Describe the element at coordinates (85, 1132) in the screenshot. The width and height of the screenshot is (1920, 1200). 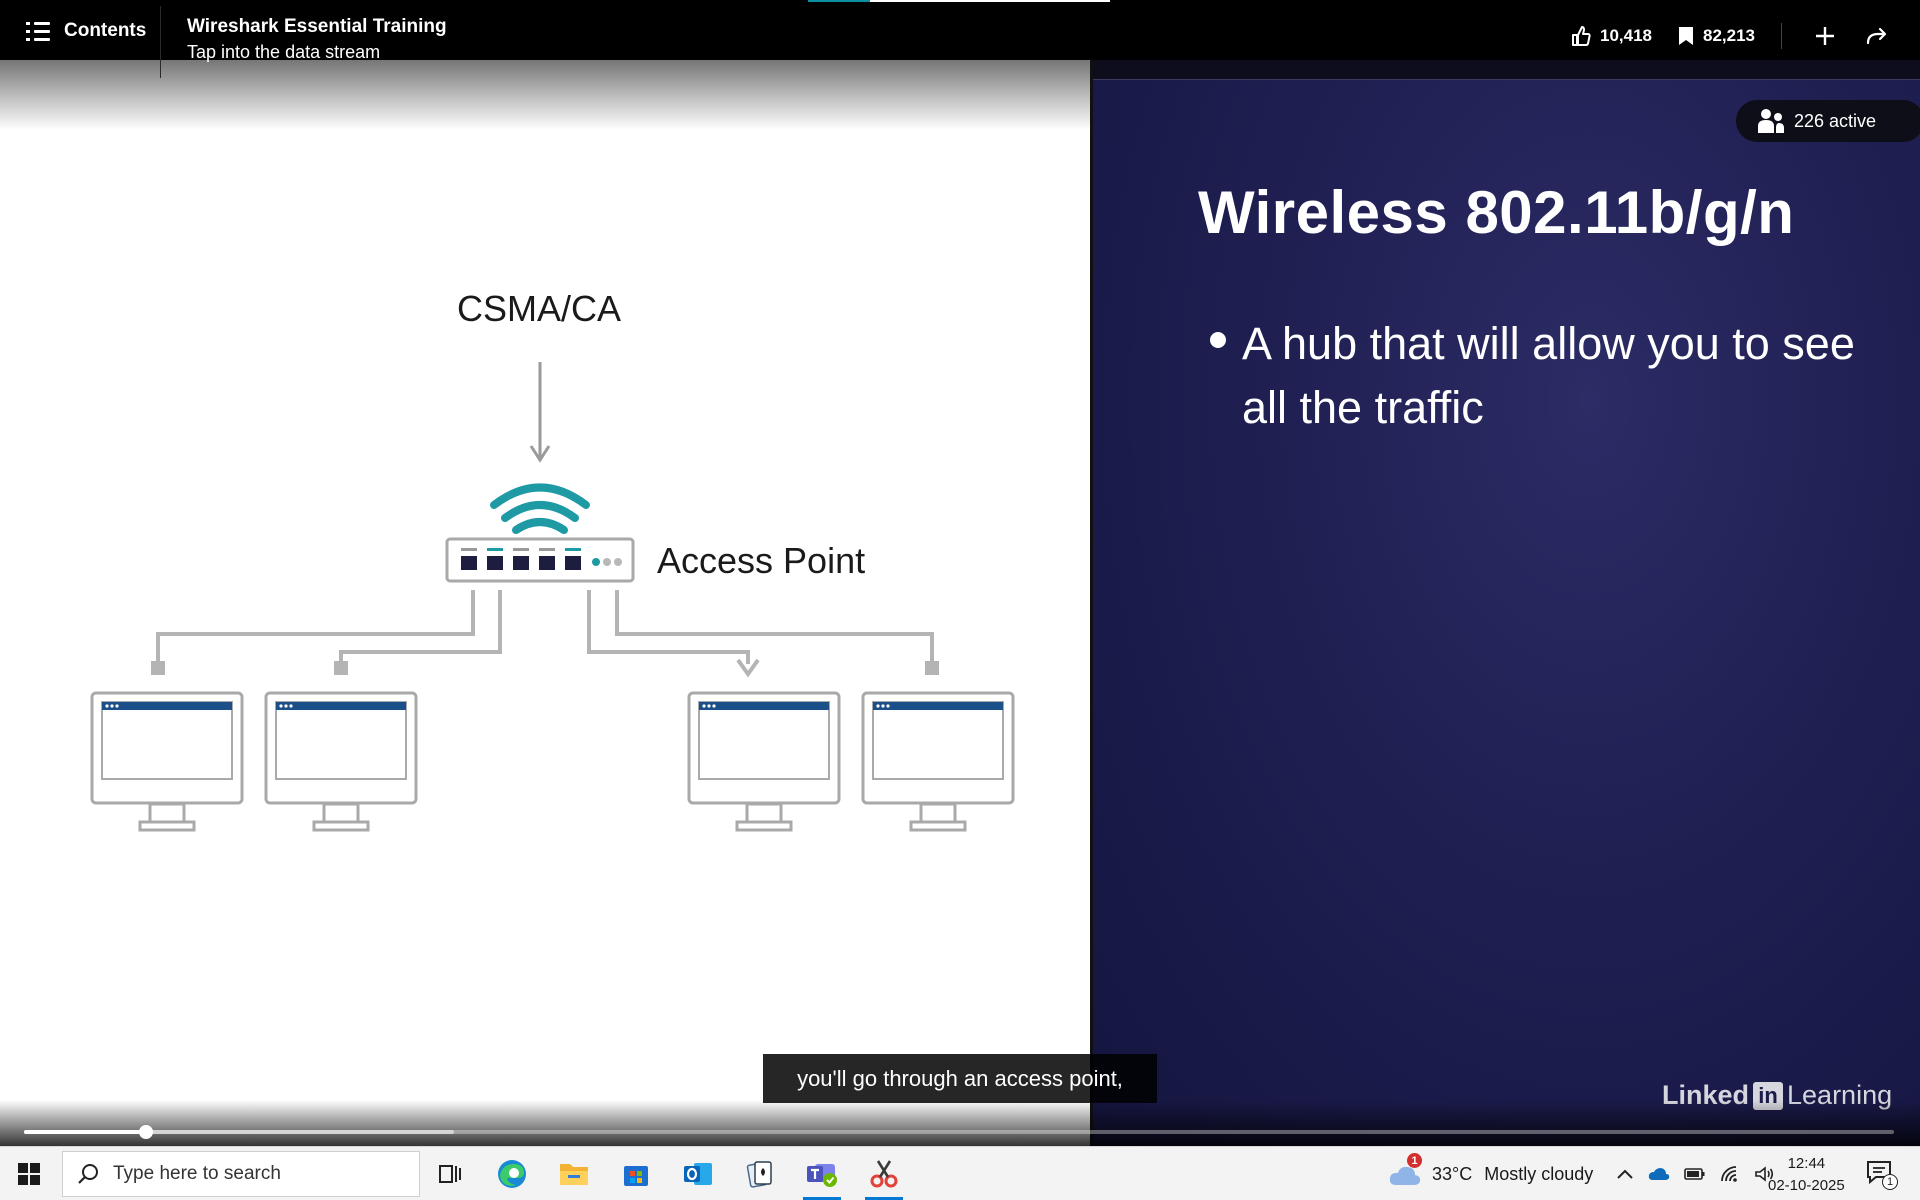
I see `played-bar` at that location.